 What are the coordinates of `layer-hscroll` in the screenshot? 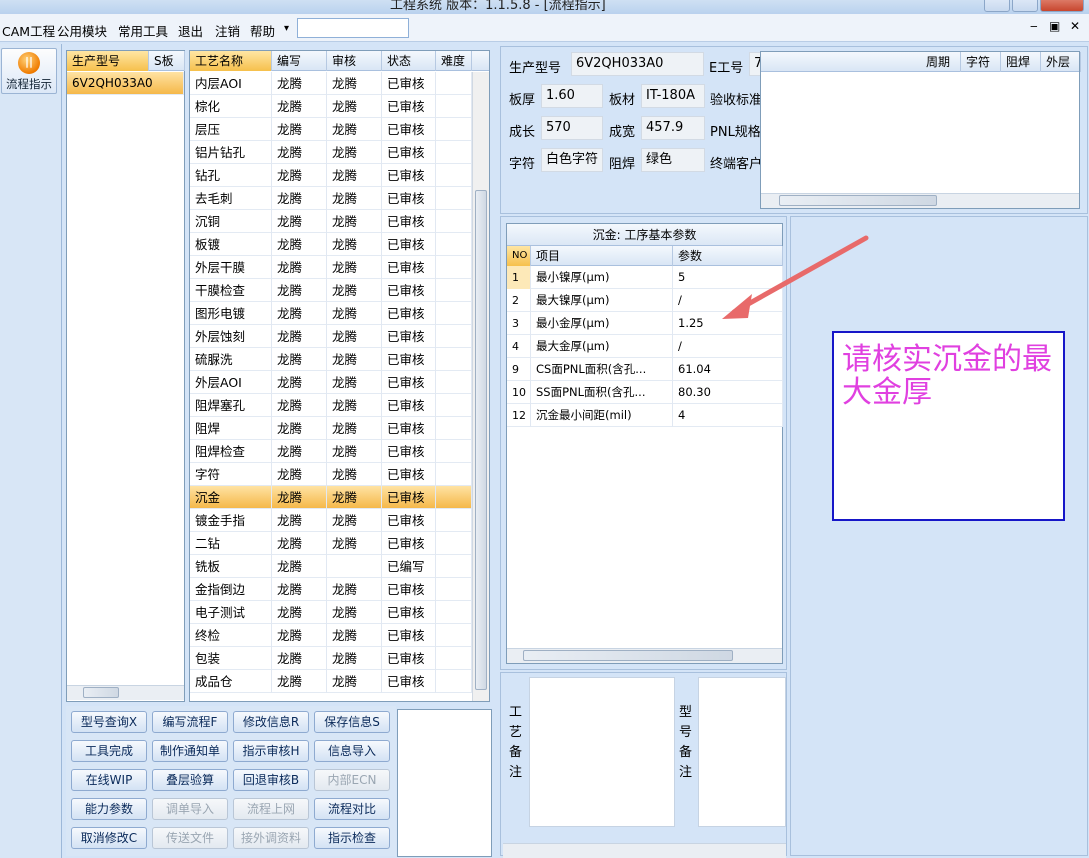 It's located at (920, 200).